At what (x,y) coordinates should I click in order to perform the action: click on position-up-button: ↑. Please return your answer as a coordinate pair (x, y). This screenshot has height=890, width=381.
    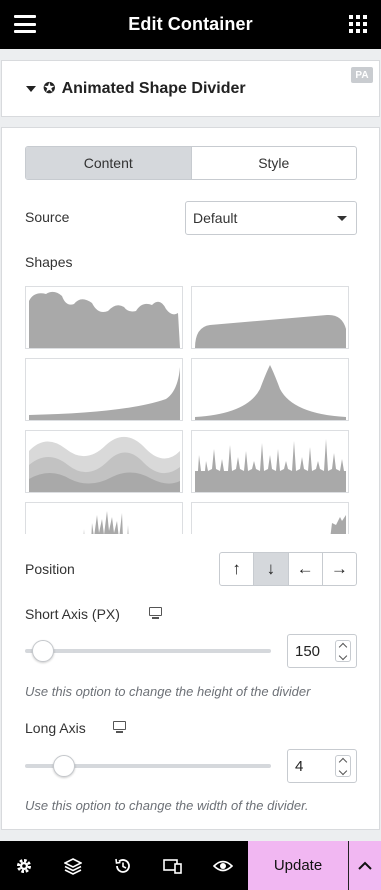
    Looking at the image, I should click on (236, 569).